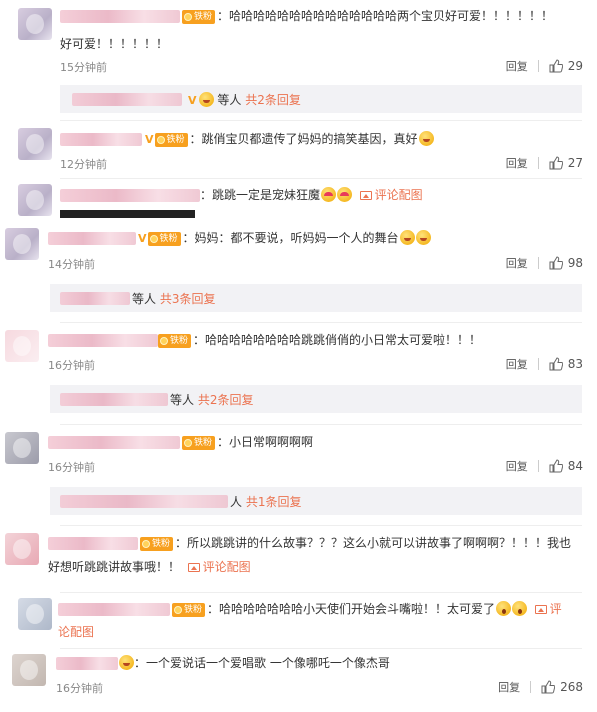 The width and height of the screenshot is (597, 712). What do you see at coordinates (316, 298) in the screenshot?
I see `reply-summary-bar: 等人 共3条回复` at bounding box center [316, 298].